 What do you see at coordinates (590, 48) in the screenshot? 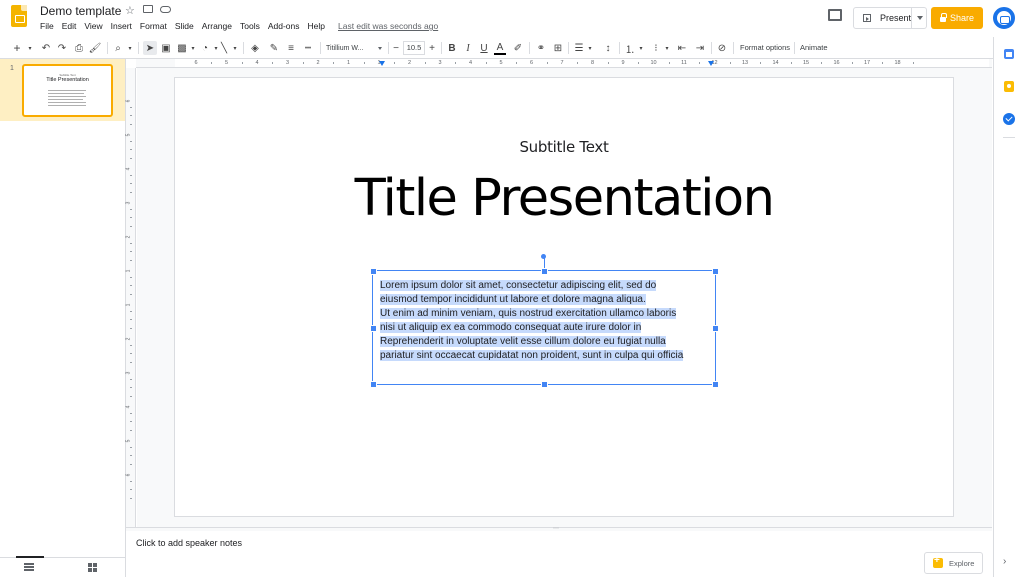
I see `align-dropdown-icon: ▾` at bounding box center [590, 48].